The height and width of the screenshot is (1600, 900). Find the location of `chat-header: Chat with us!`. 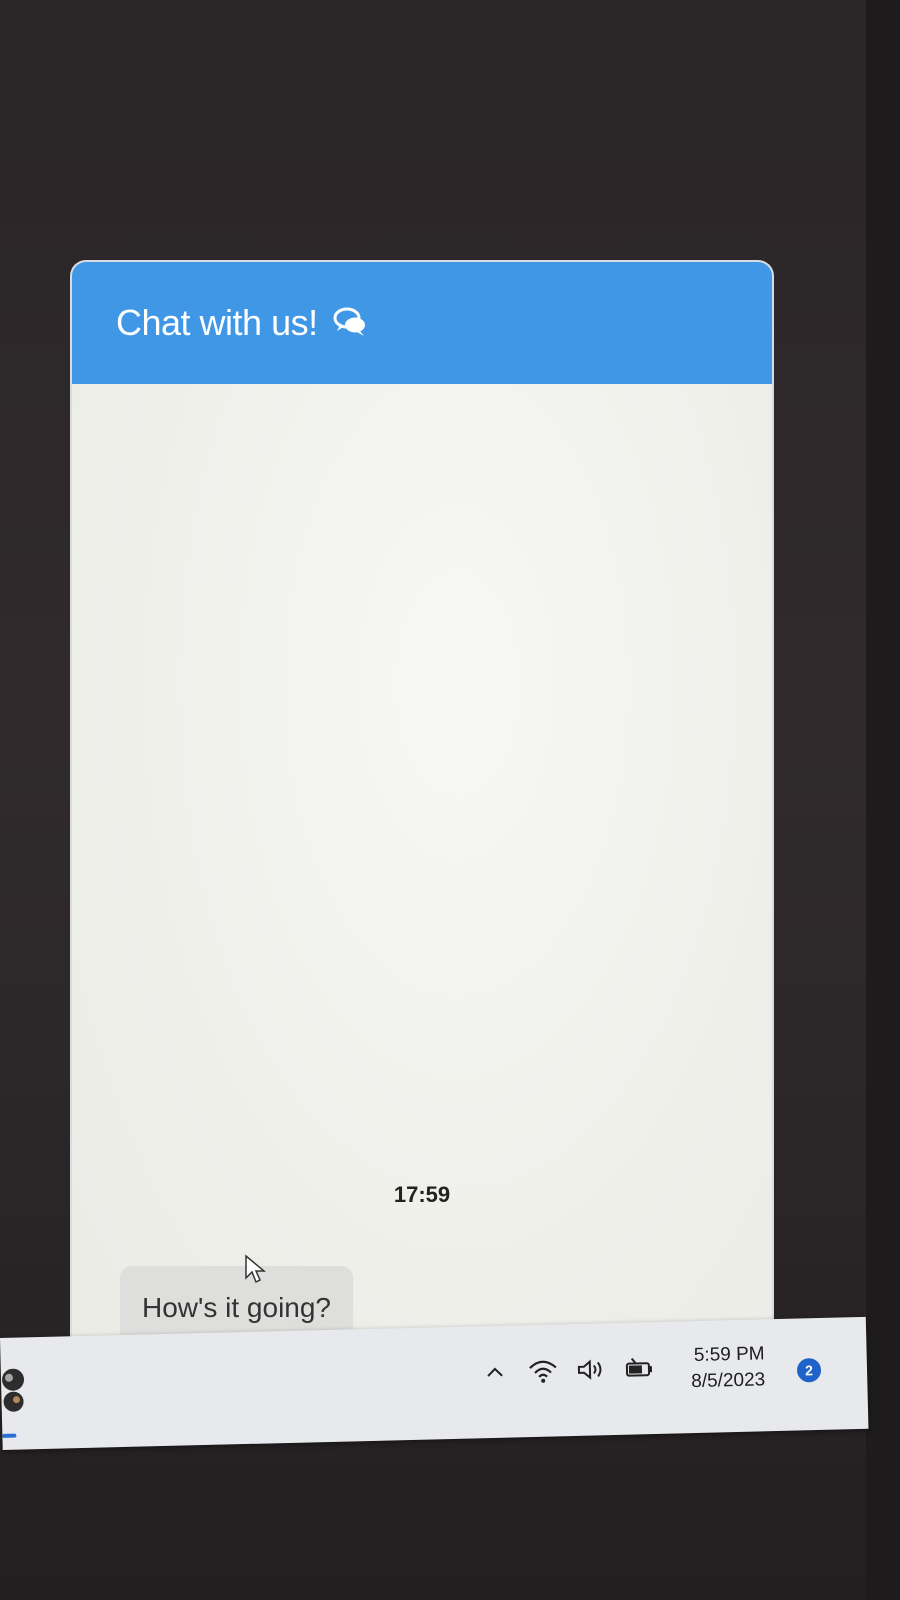

chat-header: Chat with us! is located at coordinates (422, 323).